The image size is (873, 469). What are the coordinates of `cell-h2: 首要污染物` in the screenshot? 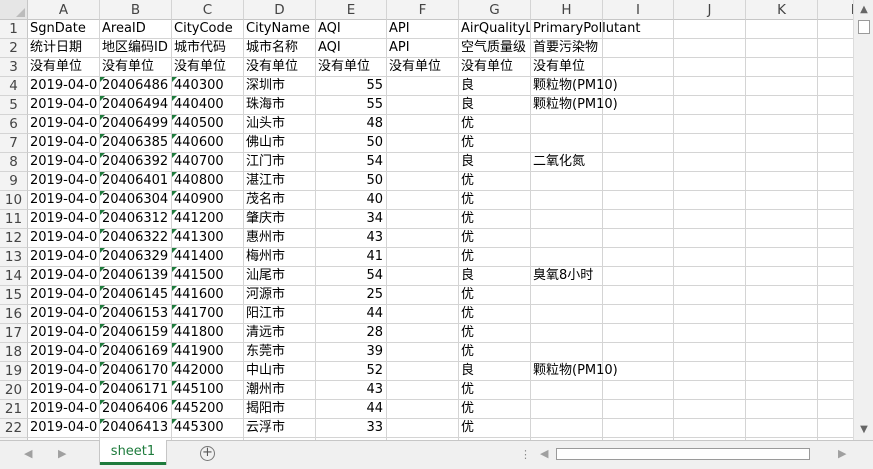 It's located at (567, 48).